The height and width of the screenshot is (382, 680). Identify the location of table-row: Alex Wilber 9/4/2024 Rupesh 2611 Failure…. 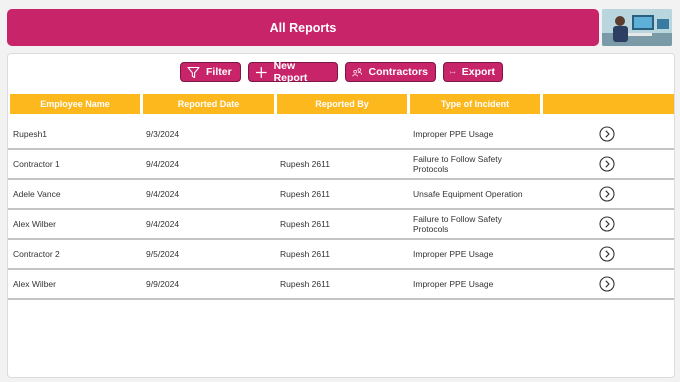
(341, 225).